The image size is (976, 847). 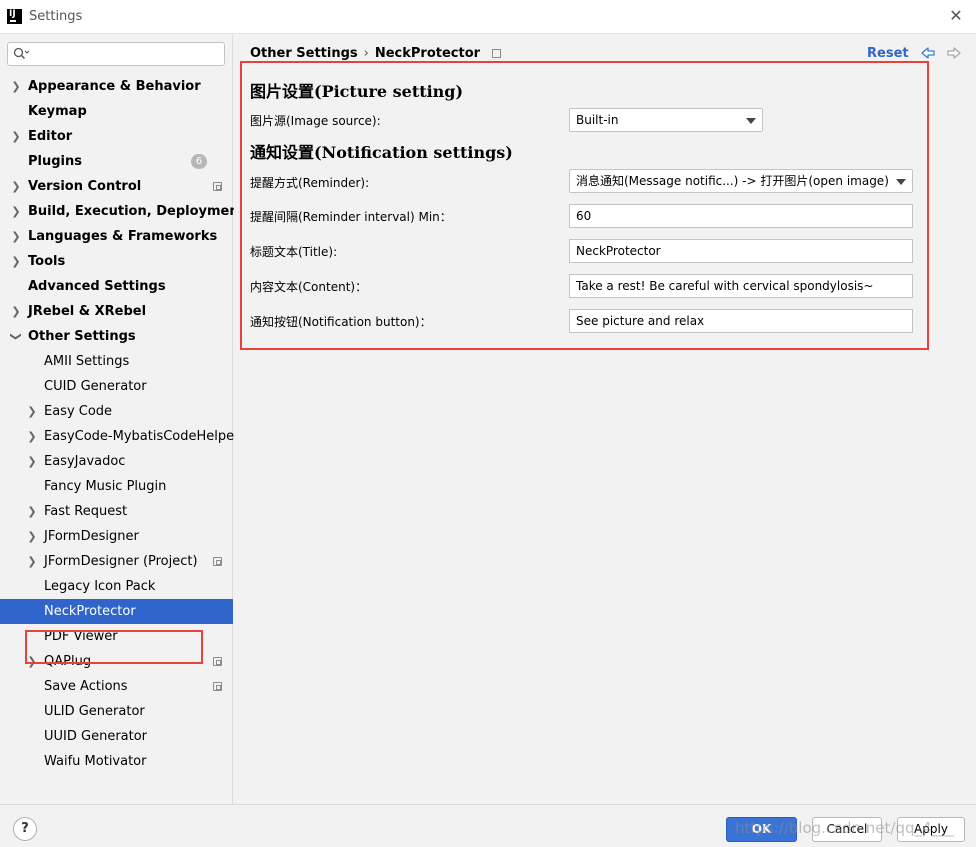 I want to click on sidebar-item-fast-request: ❯ Fast Request, so click(x=116, y=511).